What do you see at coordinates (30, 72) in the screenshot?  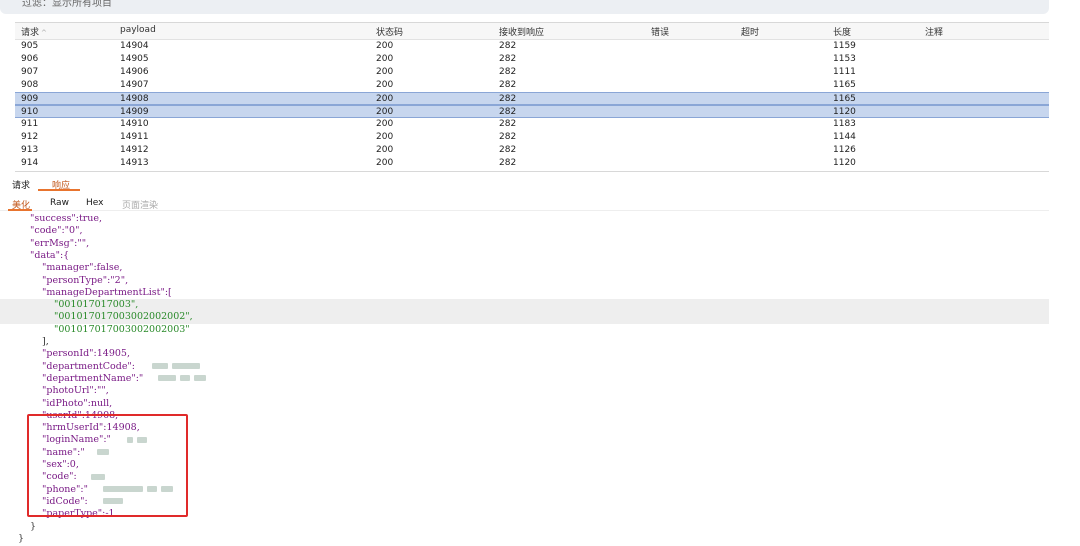 I see `cell-request: 907` at bounding box center [30, 72].